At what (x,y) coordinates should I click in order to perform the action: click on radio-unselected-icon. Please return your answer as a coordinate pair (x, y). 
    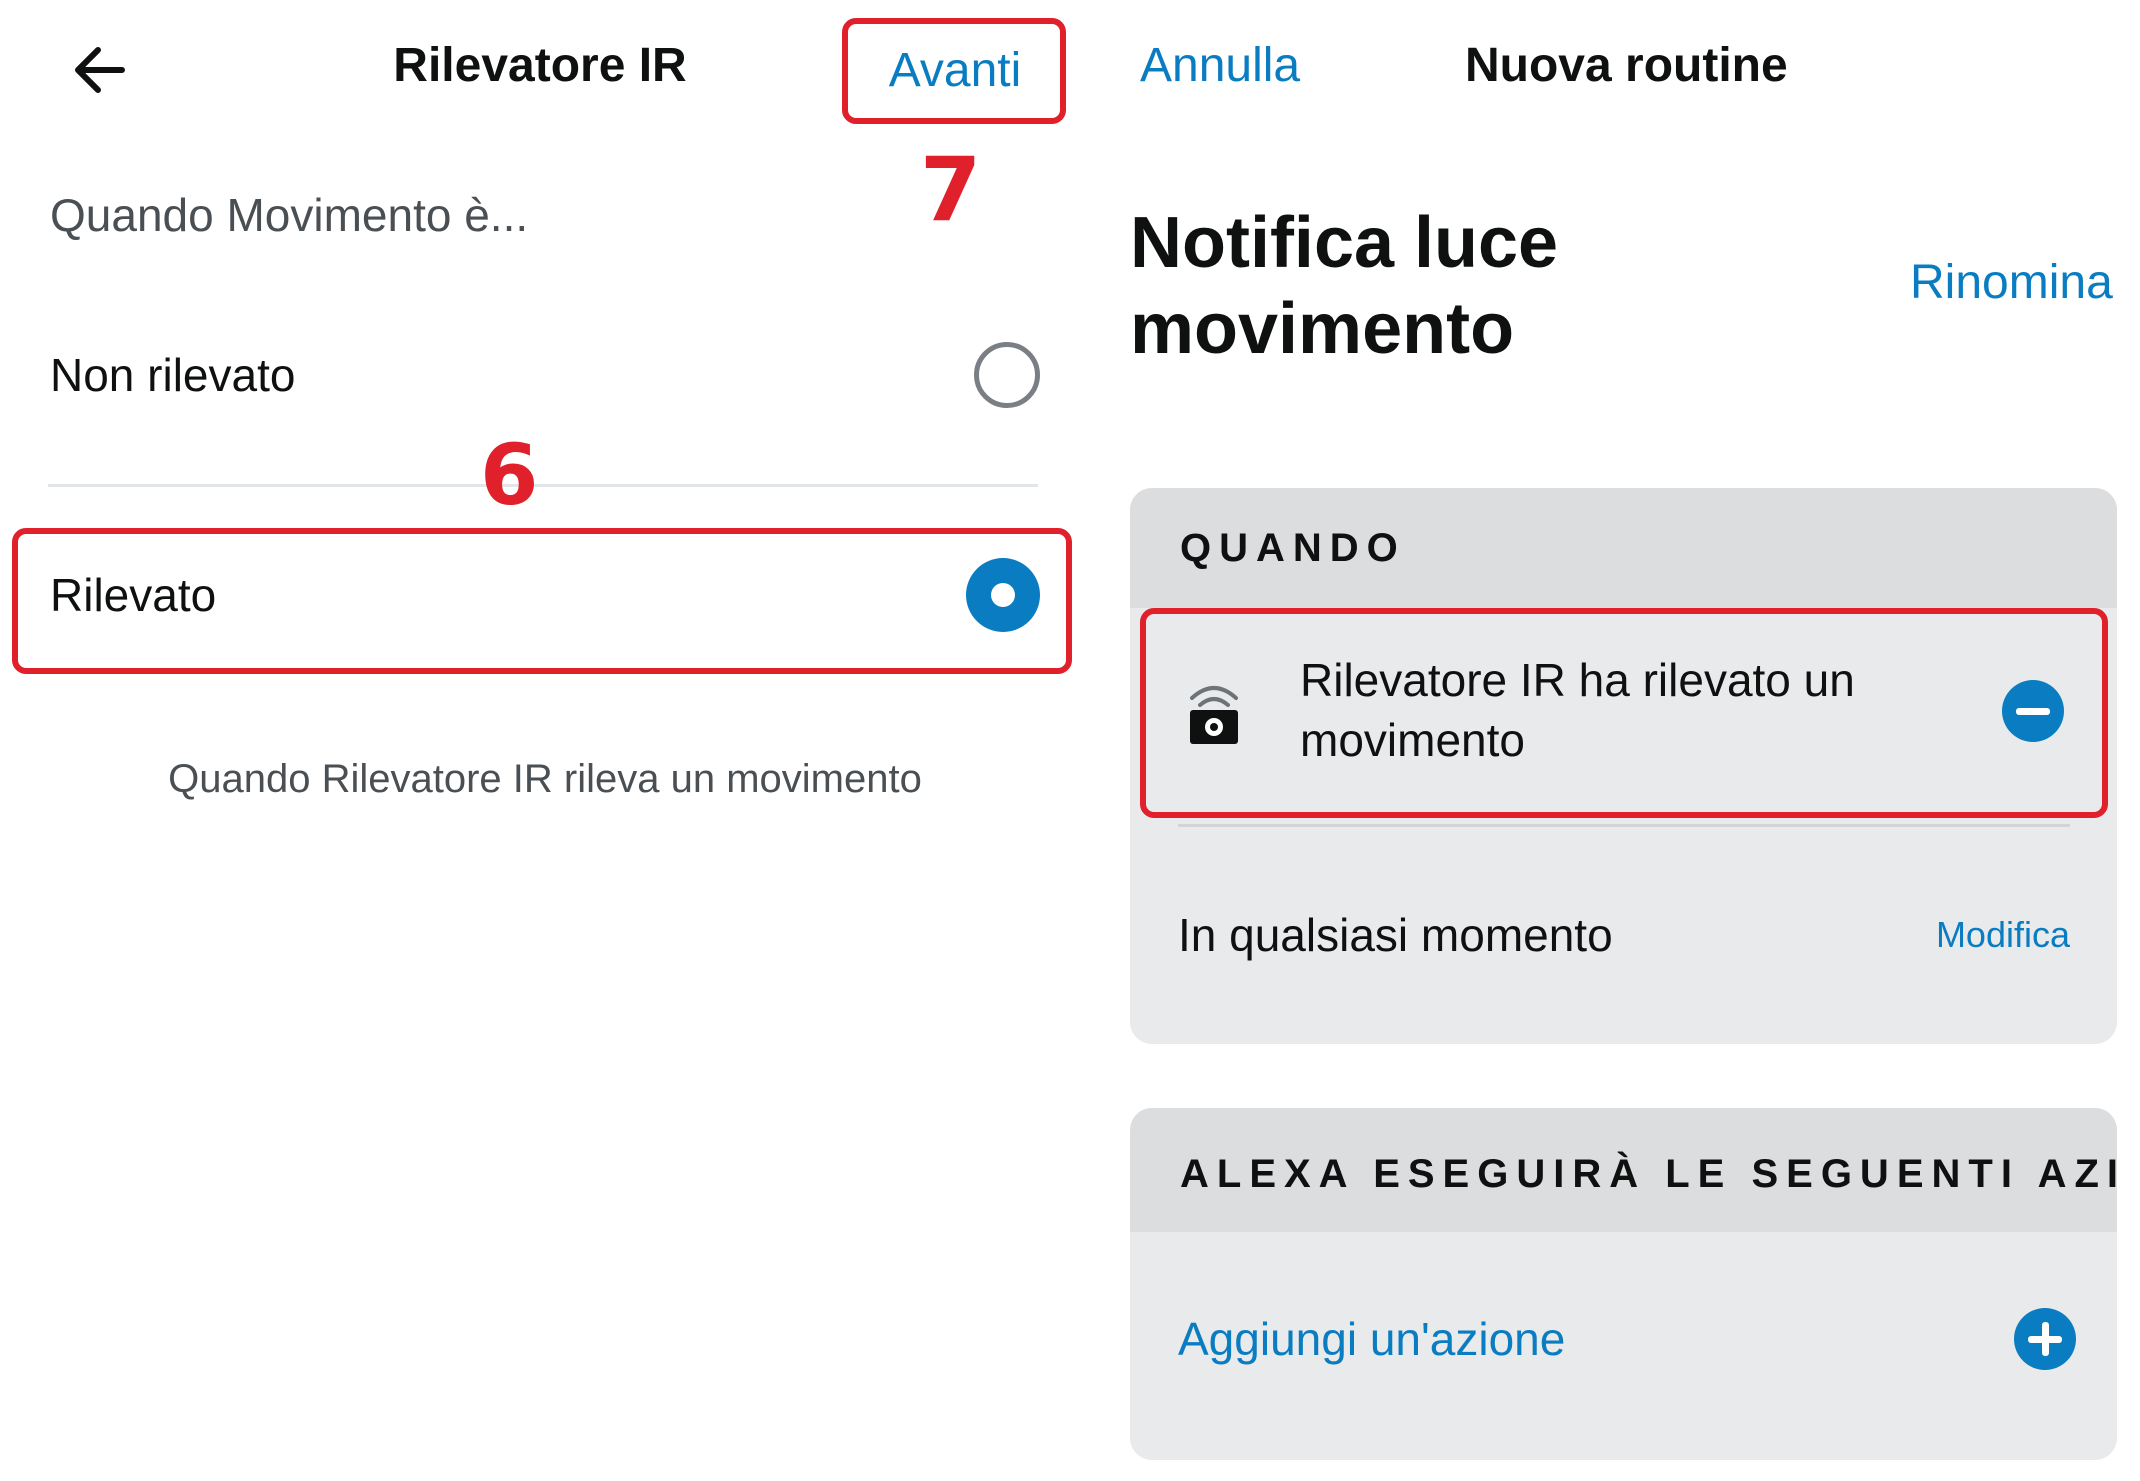
    Looking at the image, I should click on (1007, 375).